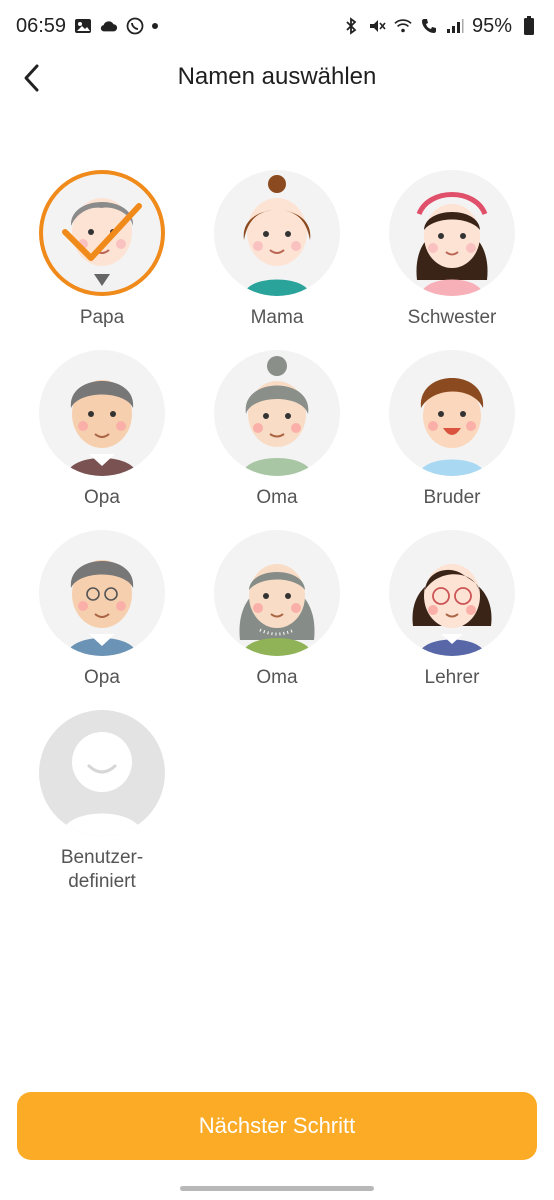  What do you see at coordinates (277, 1126) in the screenshot?
I see `next-step-button: Nächster Schritt` at bounding box center [277, 1126].